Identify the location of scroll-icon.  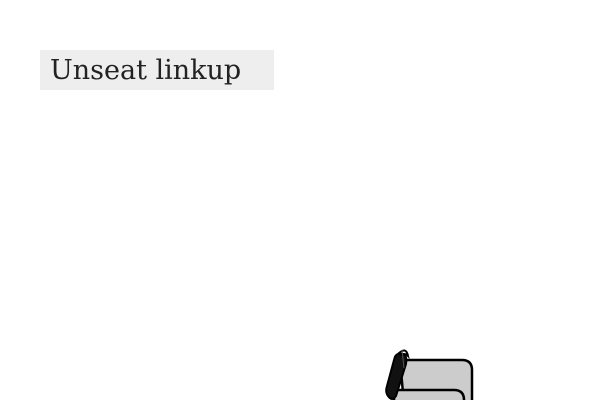
(428, 371).